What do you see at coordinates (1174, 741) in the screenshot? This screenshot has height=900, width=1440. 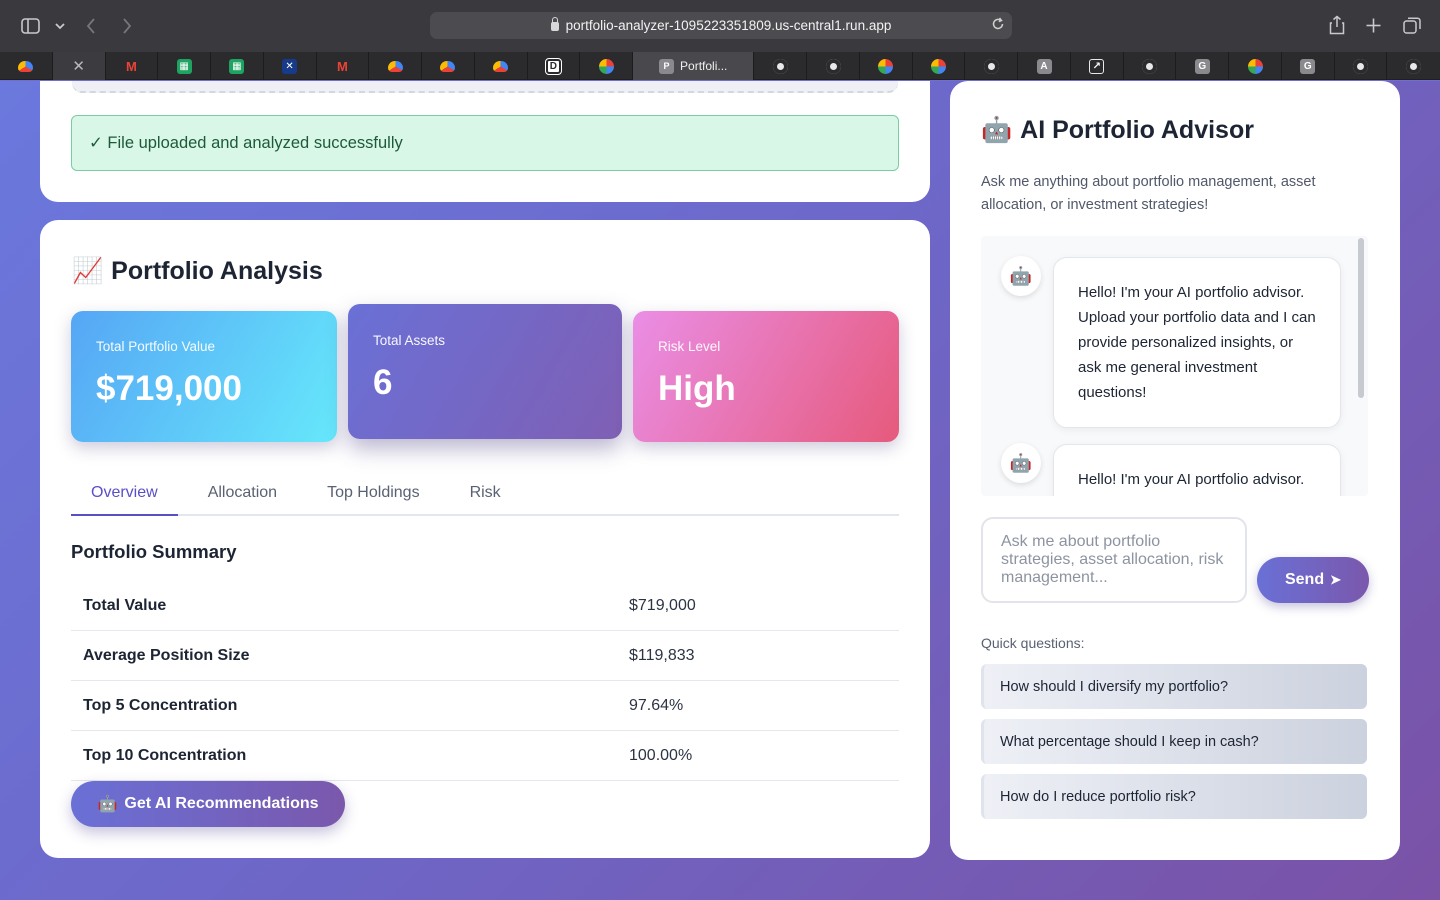 I see `quick-question-button: What percentage should I keep in cash?` at bounding box center [1174, 741].